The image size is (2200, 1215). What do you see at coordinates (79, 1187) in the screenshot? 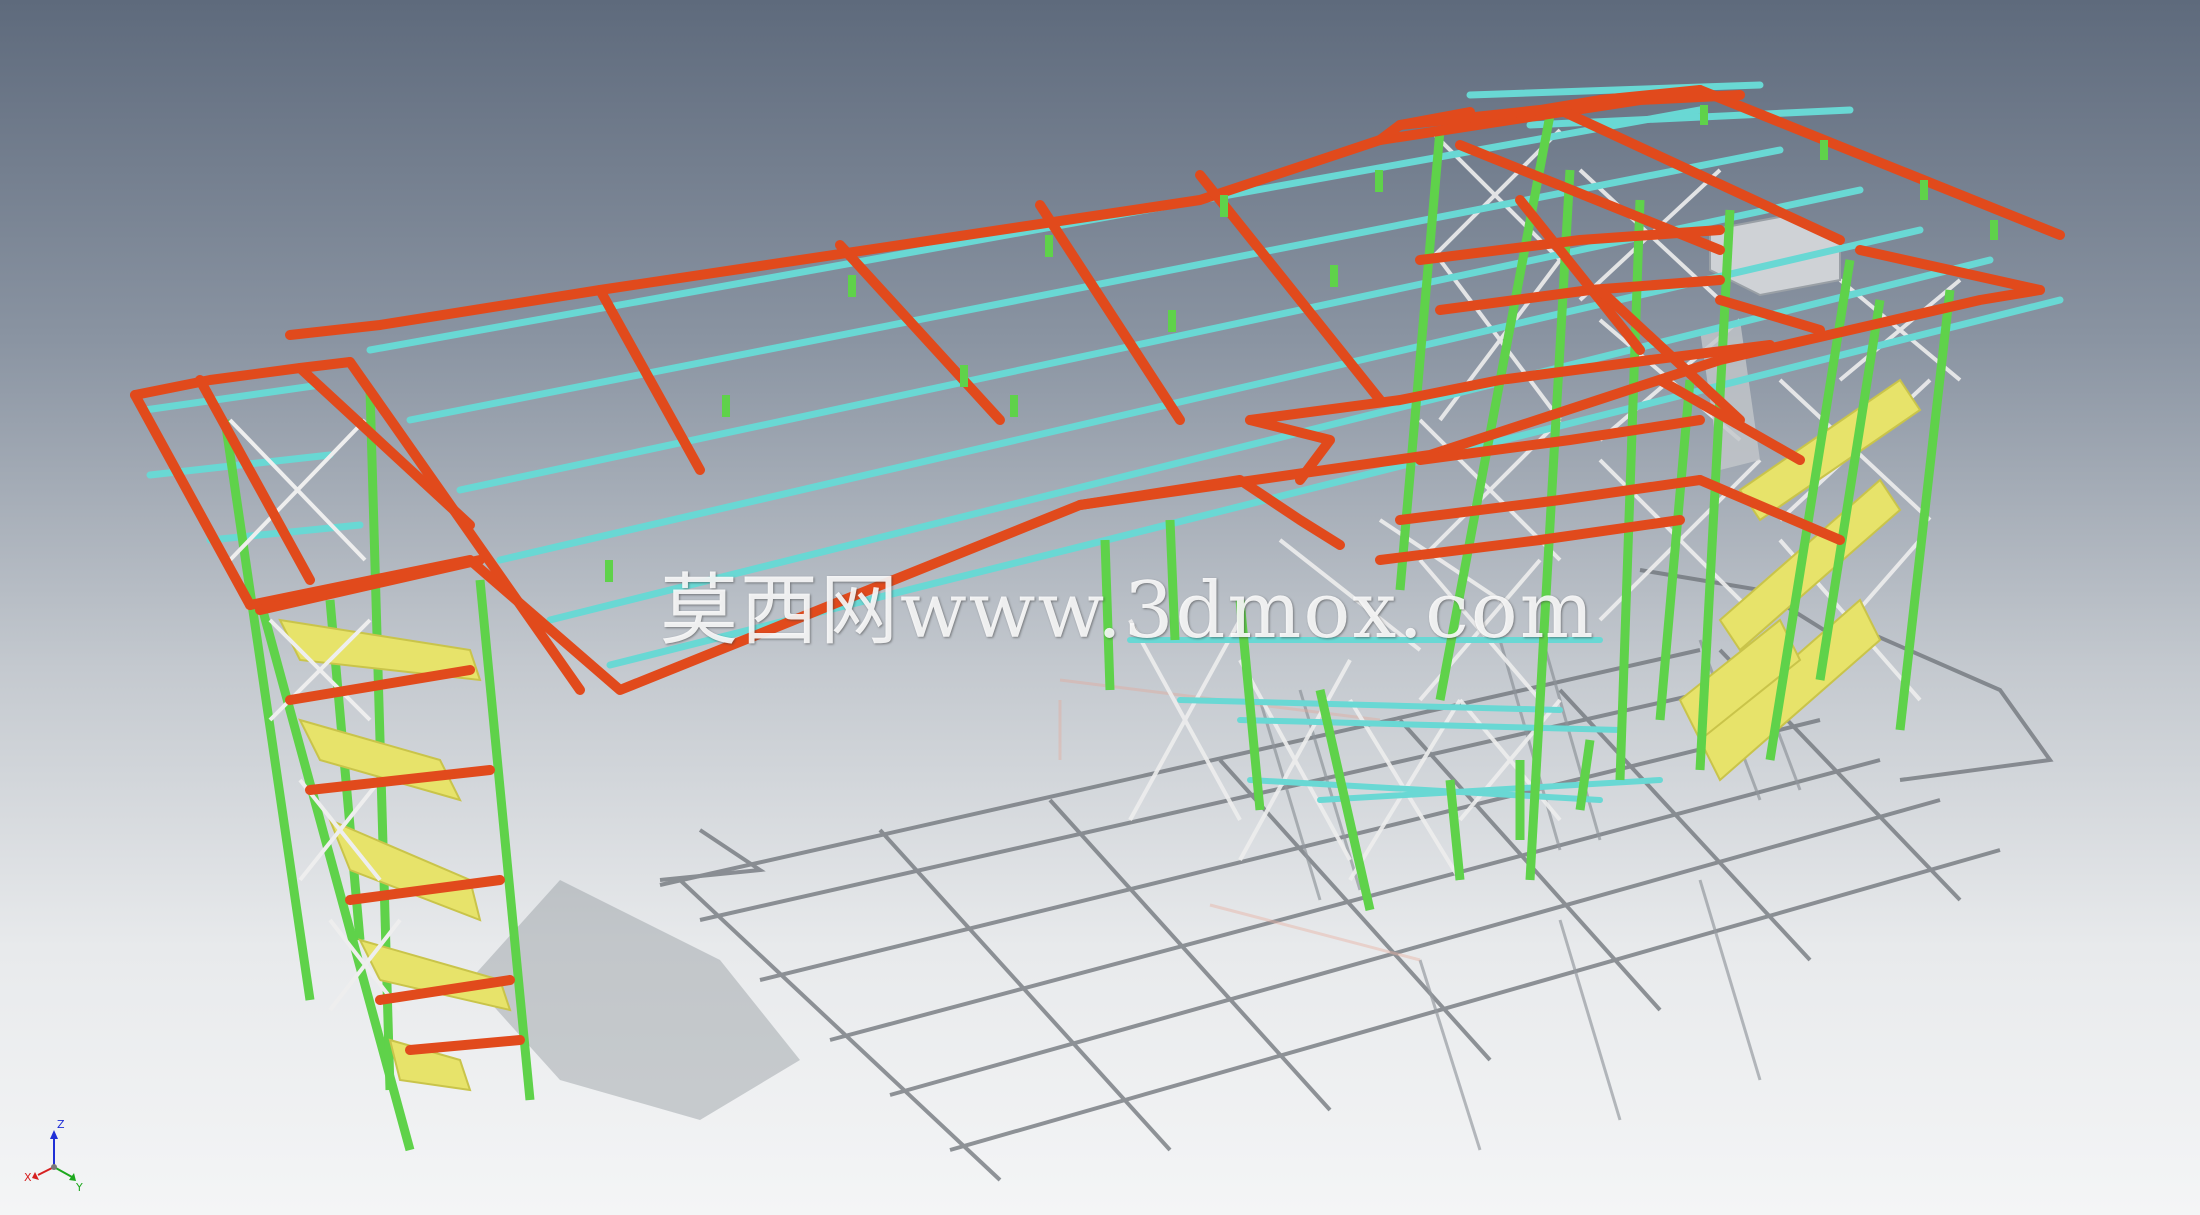
I see `y-axis-label: Y` at bounding box center [79, 1187].